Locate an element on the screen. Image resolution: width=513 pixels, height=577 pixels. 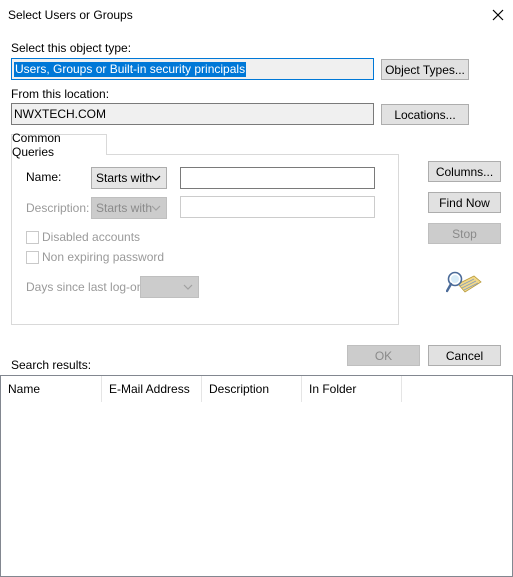
tab-common-queries: Common Queries is located at coordinates (59, 145).